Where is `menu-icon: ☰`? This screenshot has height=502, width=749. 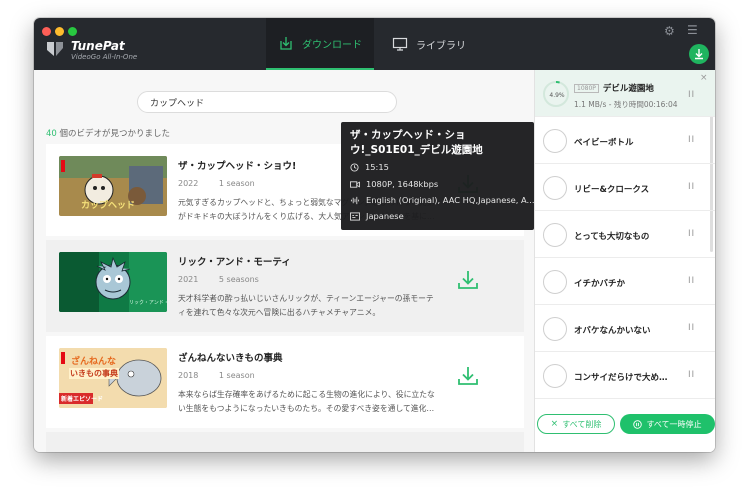 menu-icon: ☰ is located at coordinates (692, 30).